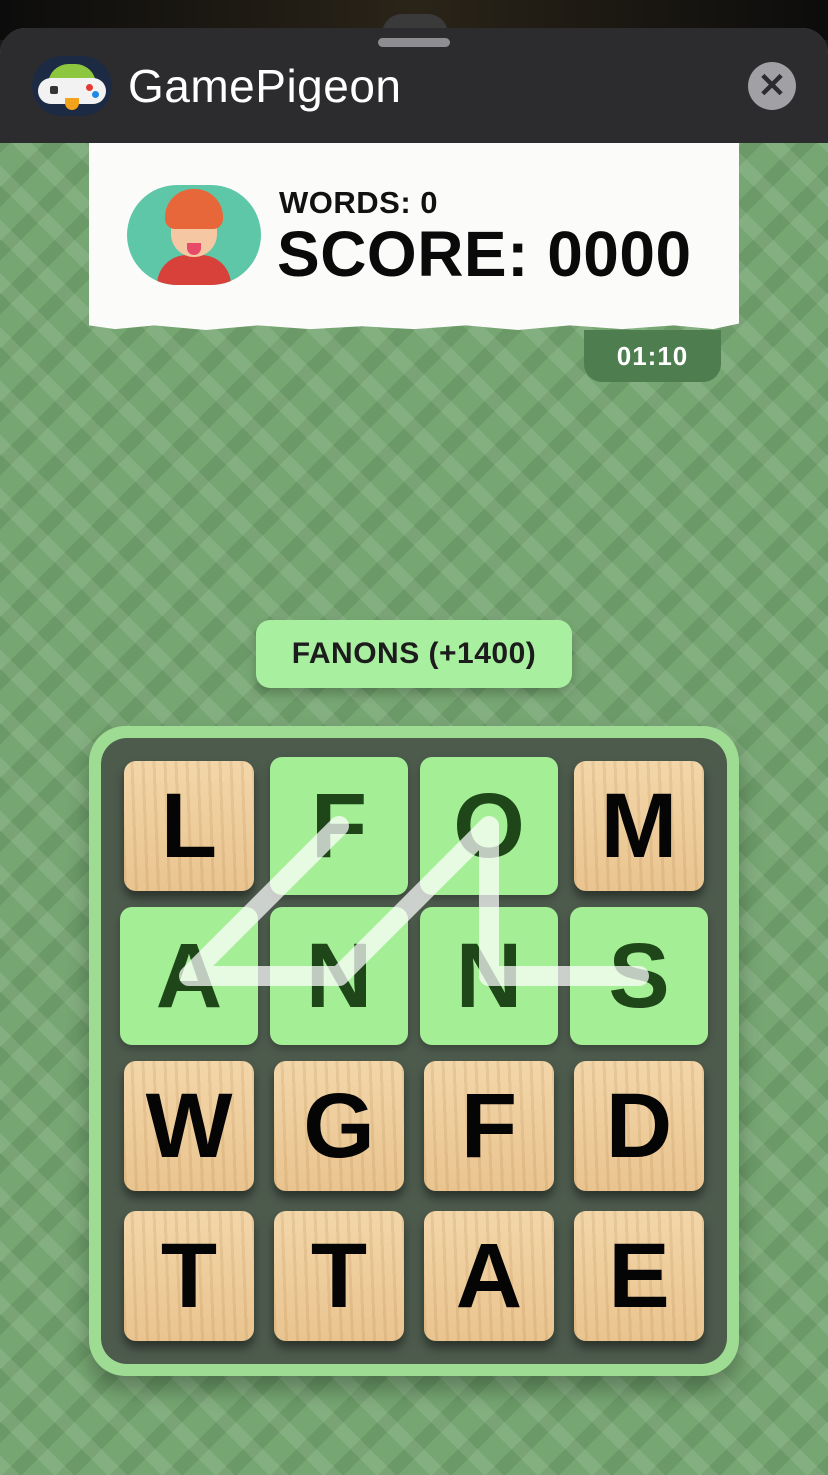  I want to click on letter-tile-n-r2c3: N, so click(489, 976).